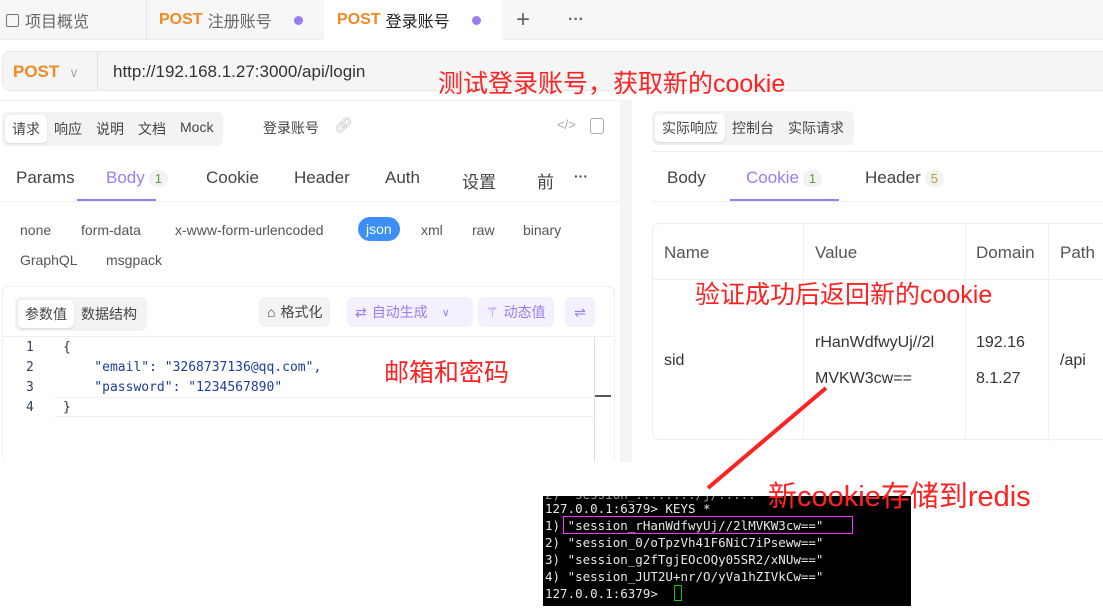  What do you see at coordinates (612, 84) in the screenshot?
I see `annotation: 测试登录账号，获取新的cookie` at bounding box center [612, 84].